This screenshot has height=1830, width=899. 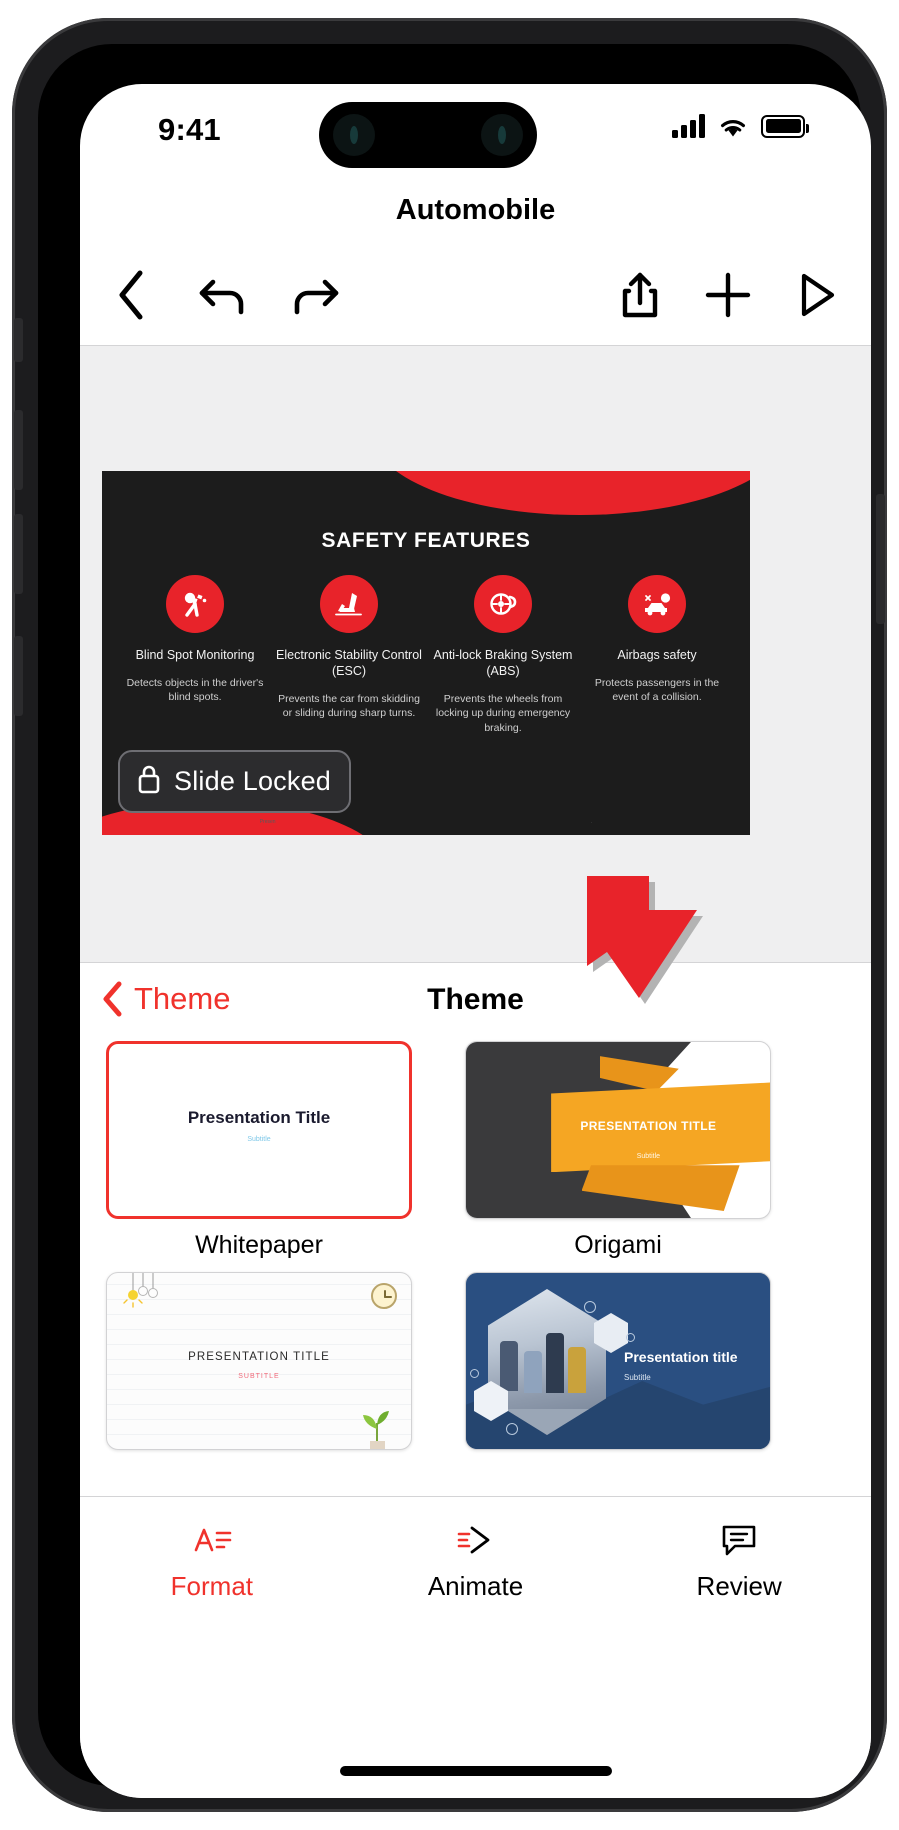 I want to click on home-indicator, so click(x=475, y=1771).